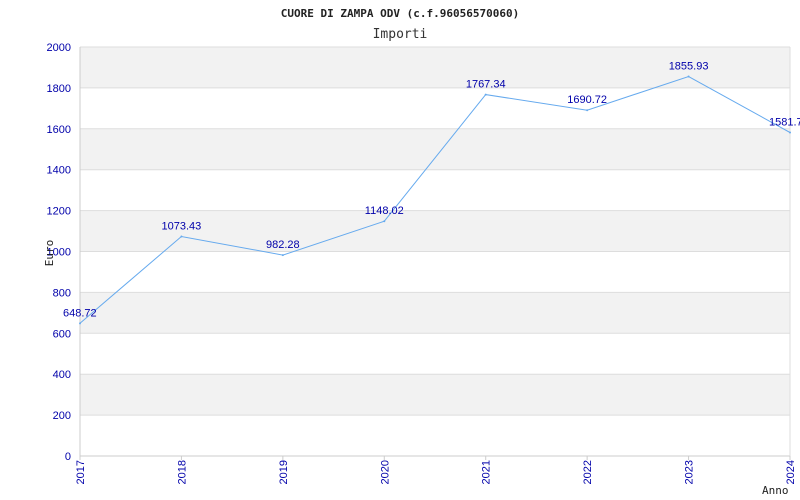 The width and height of the screenshot is (800, 500). I want to click on x-tick-label: 2017, so click(81, 472).